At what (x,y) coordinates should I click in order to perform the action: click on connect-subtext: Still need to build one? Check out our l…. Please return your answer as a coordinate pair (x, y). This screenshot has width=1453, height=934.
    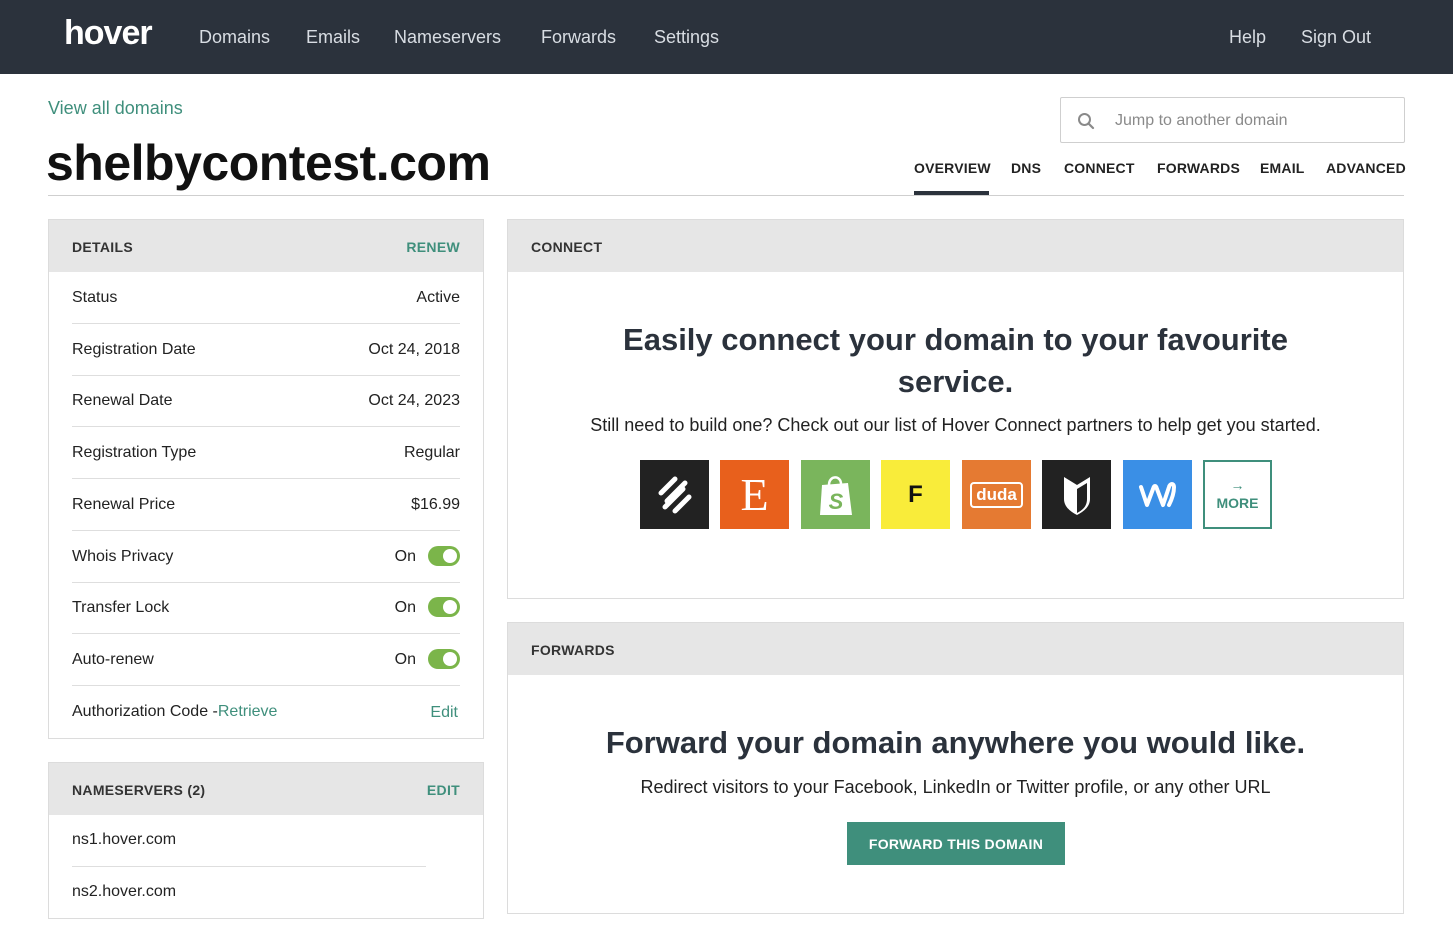
    Looking at the image, I should click on (955, 425).